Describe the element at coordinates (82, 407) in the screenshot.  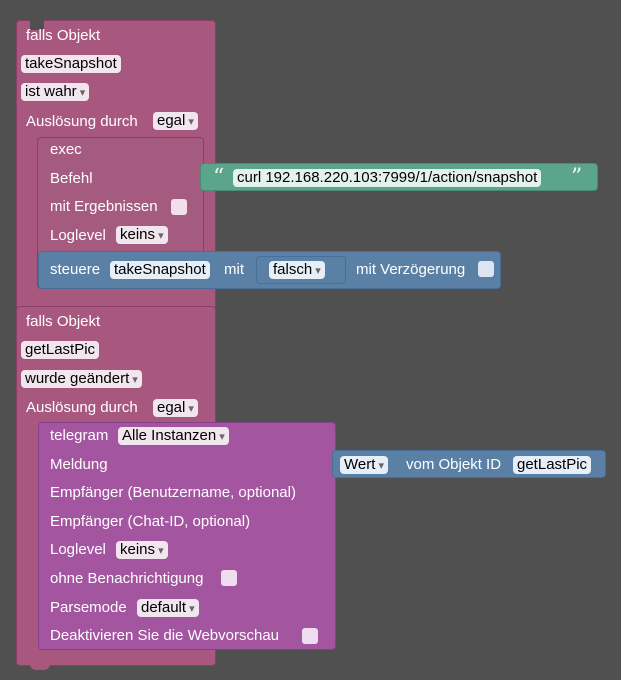
I see `trigger2-trigger-label: Auslösung durch` at that location.